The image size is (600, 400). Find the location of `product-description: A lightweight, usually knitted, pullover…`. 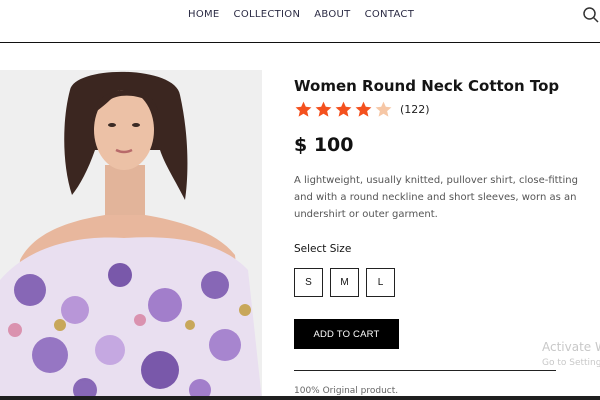

product-description: A lightweight, usually knitted, pullover… is located at coordinates (436, 197).